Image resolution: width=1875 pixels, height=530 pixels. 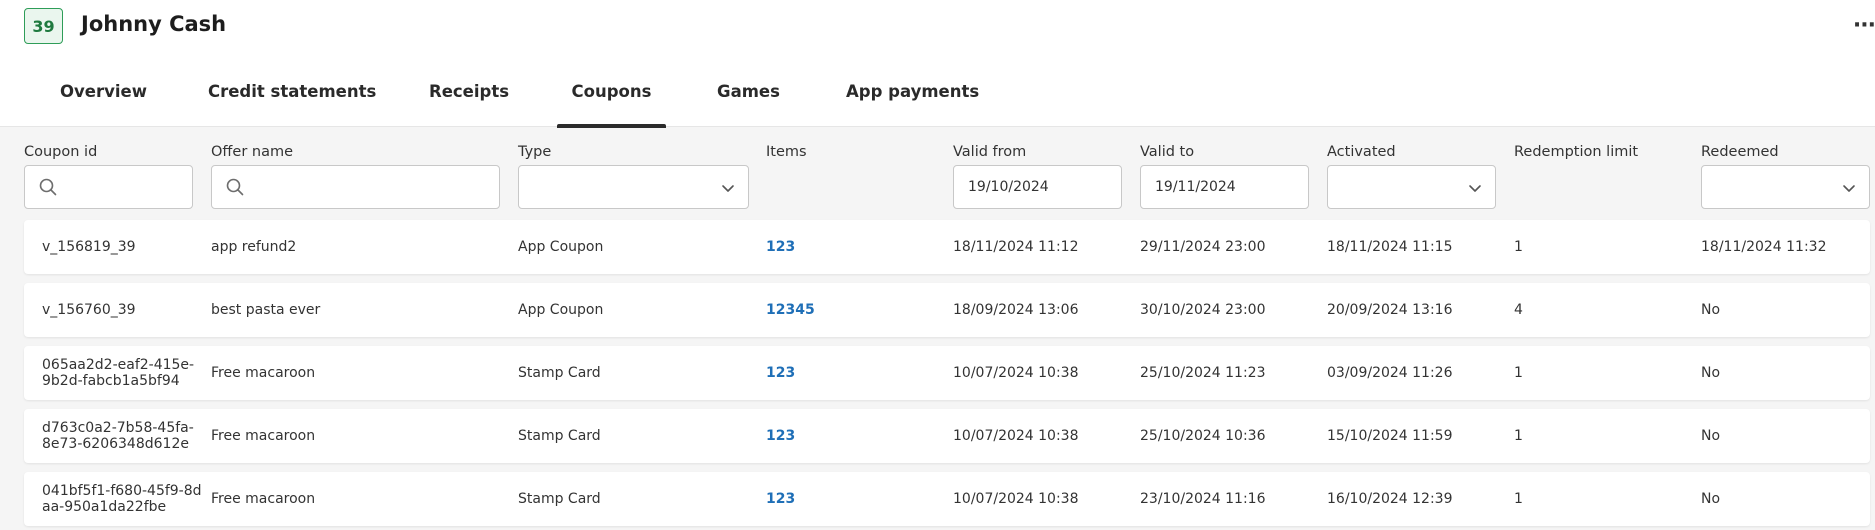 What do you see at coordinates (1390, 310) in the screenshot?
I see `cell-activated: 20/09/2024 13:16` at bounding box center [1390, 310].